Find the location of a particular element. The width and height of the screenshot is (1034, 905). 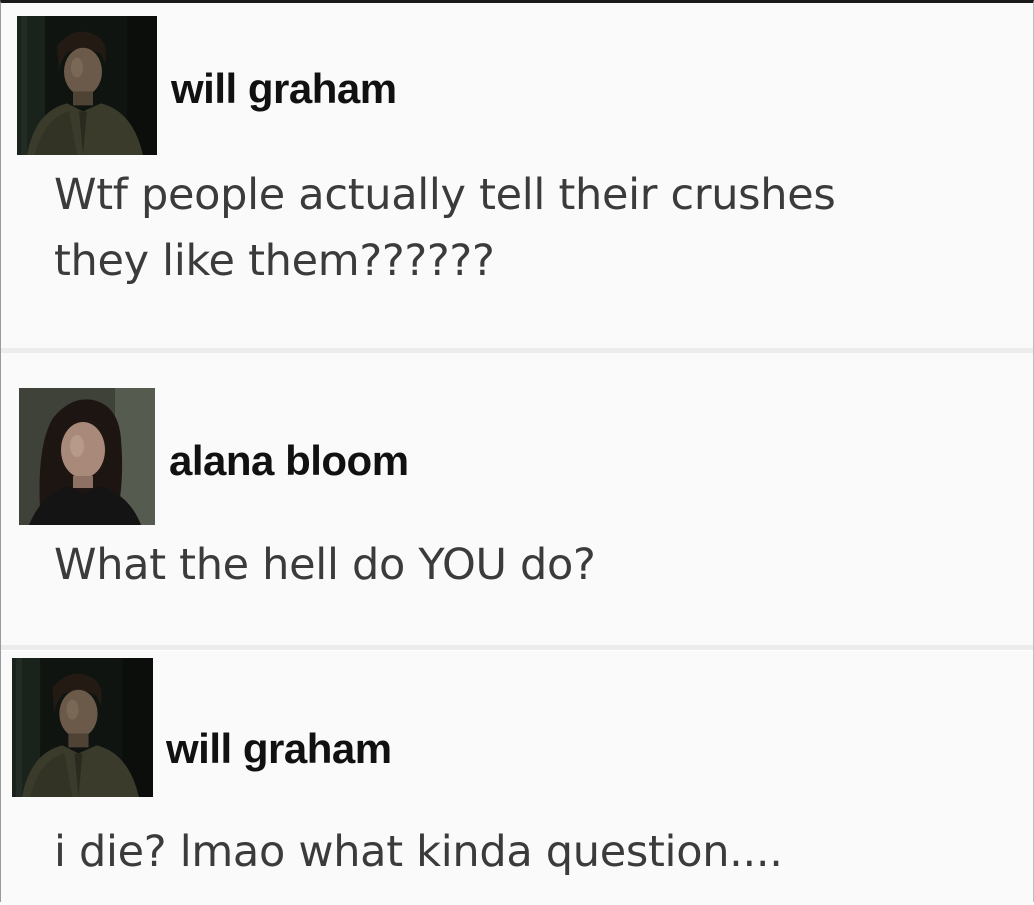

username: alana bloom is located at coordinates (289, 461).